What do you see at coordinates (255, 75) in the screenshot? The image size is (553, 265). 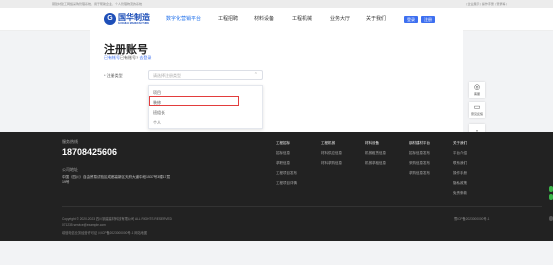 I see `chevron-up-icon: ⌃` at bounding box center [255, 75].